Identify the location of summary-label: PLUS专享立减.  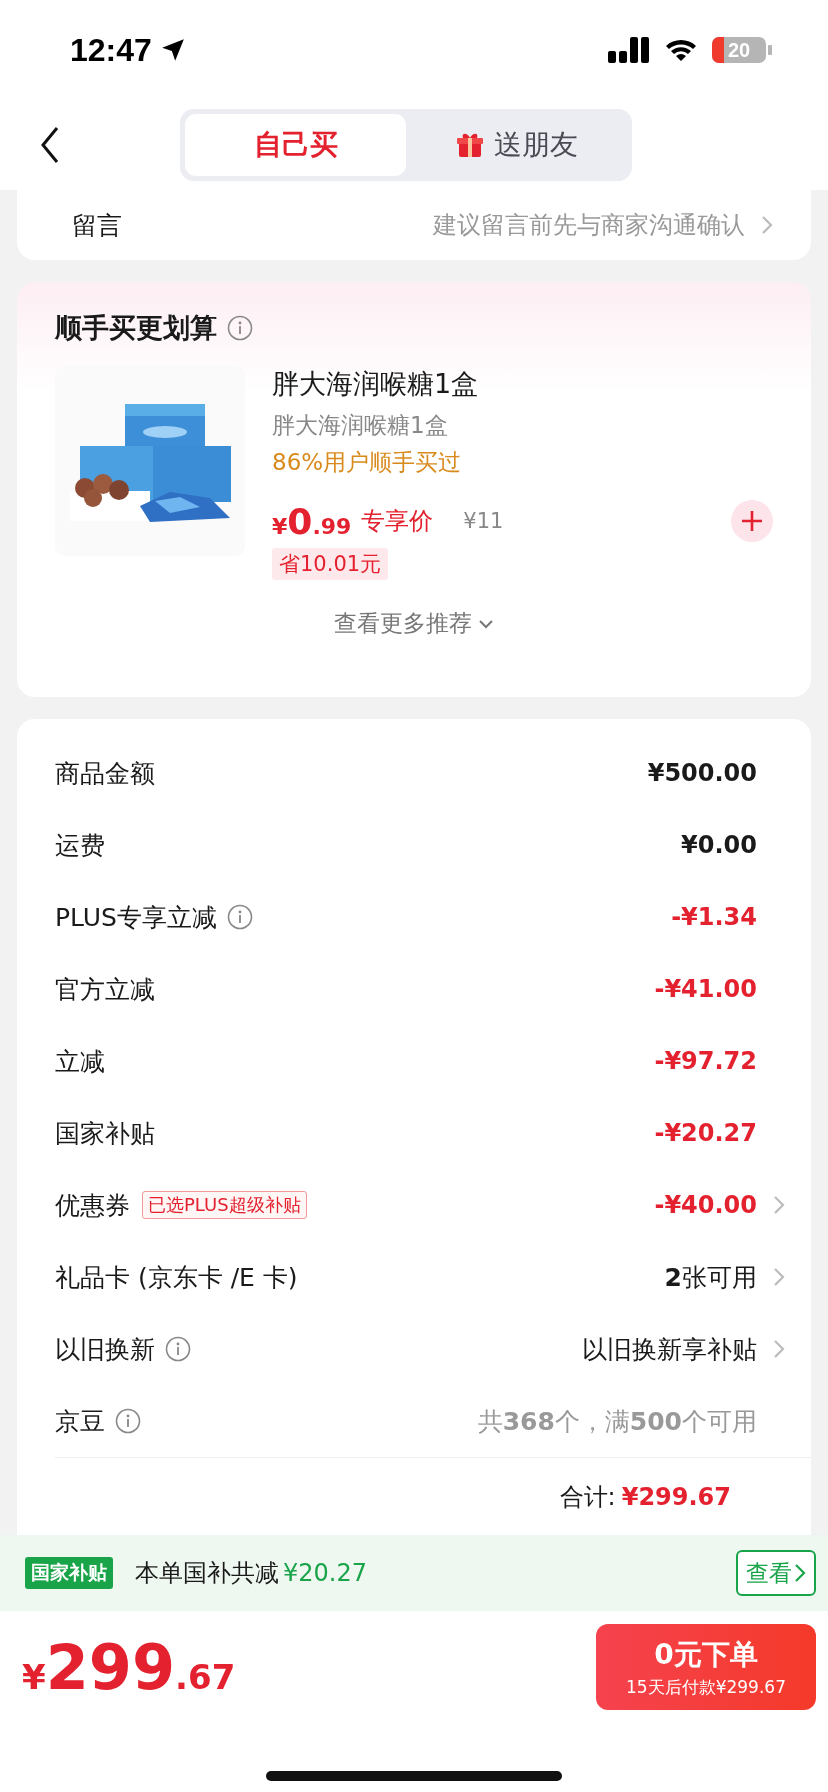
(136, 917).